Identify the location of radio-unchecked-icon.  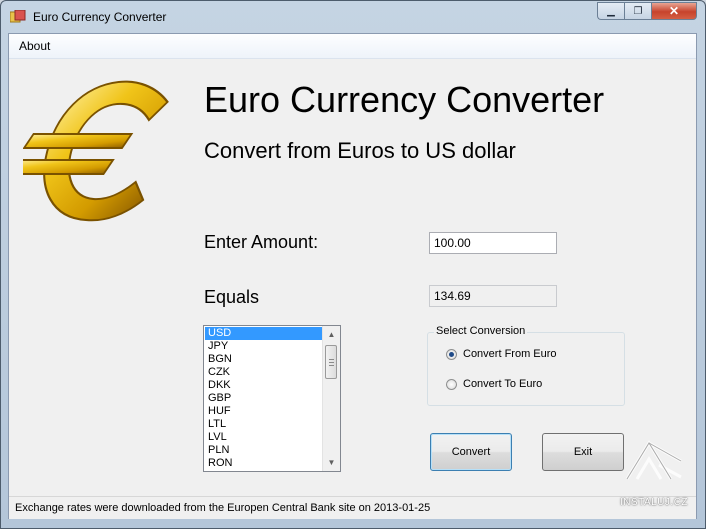
(451, 384).